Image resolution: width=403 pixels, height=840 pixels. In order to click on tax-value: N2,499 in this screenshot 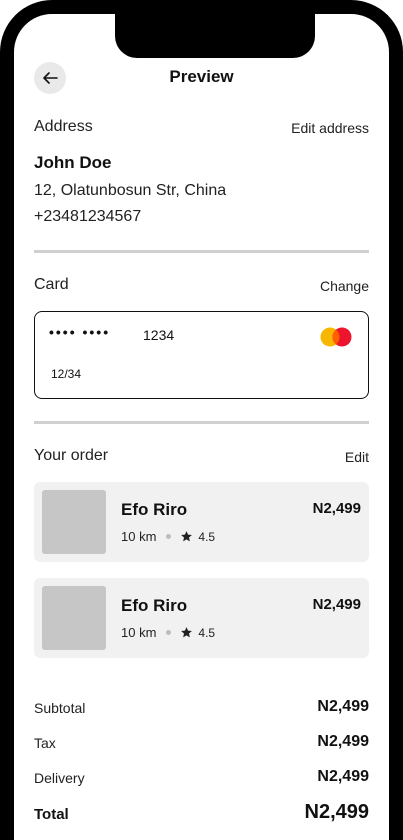, I will do `click(343, 741)`.